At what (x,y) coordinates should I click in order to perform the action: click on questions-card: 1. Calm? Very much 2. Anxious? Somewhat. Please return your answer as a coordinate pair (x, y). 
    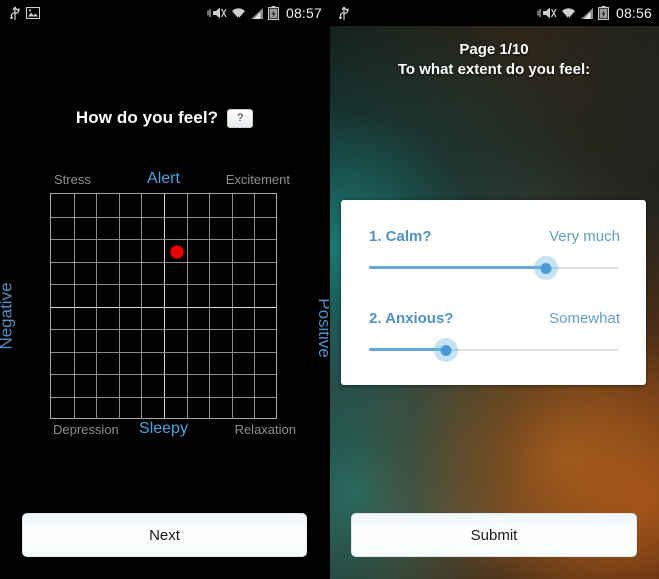
    Looking at the image, I should click on (493, 292).